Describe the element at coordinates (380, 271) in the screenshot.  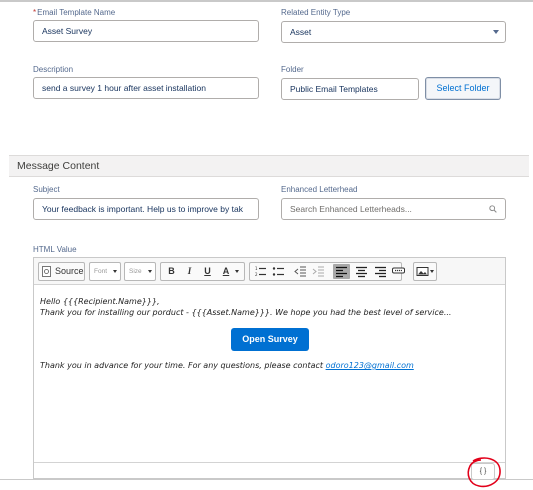
I see `align-right-icon` at that location.